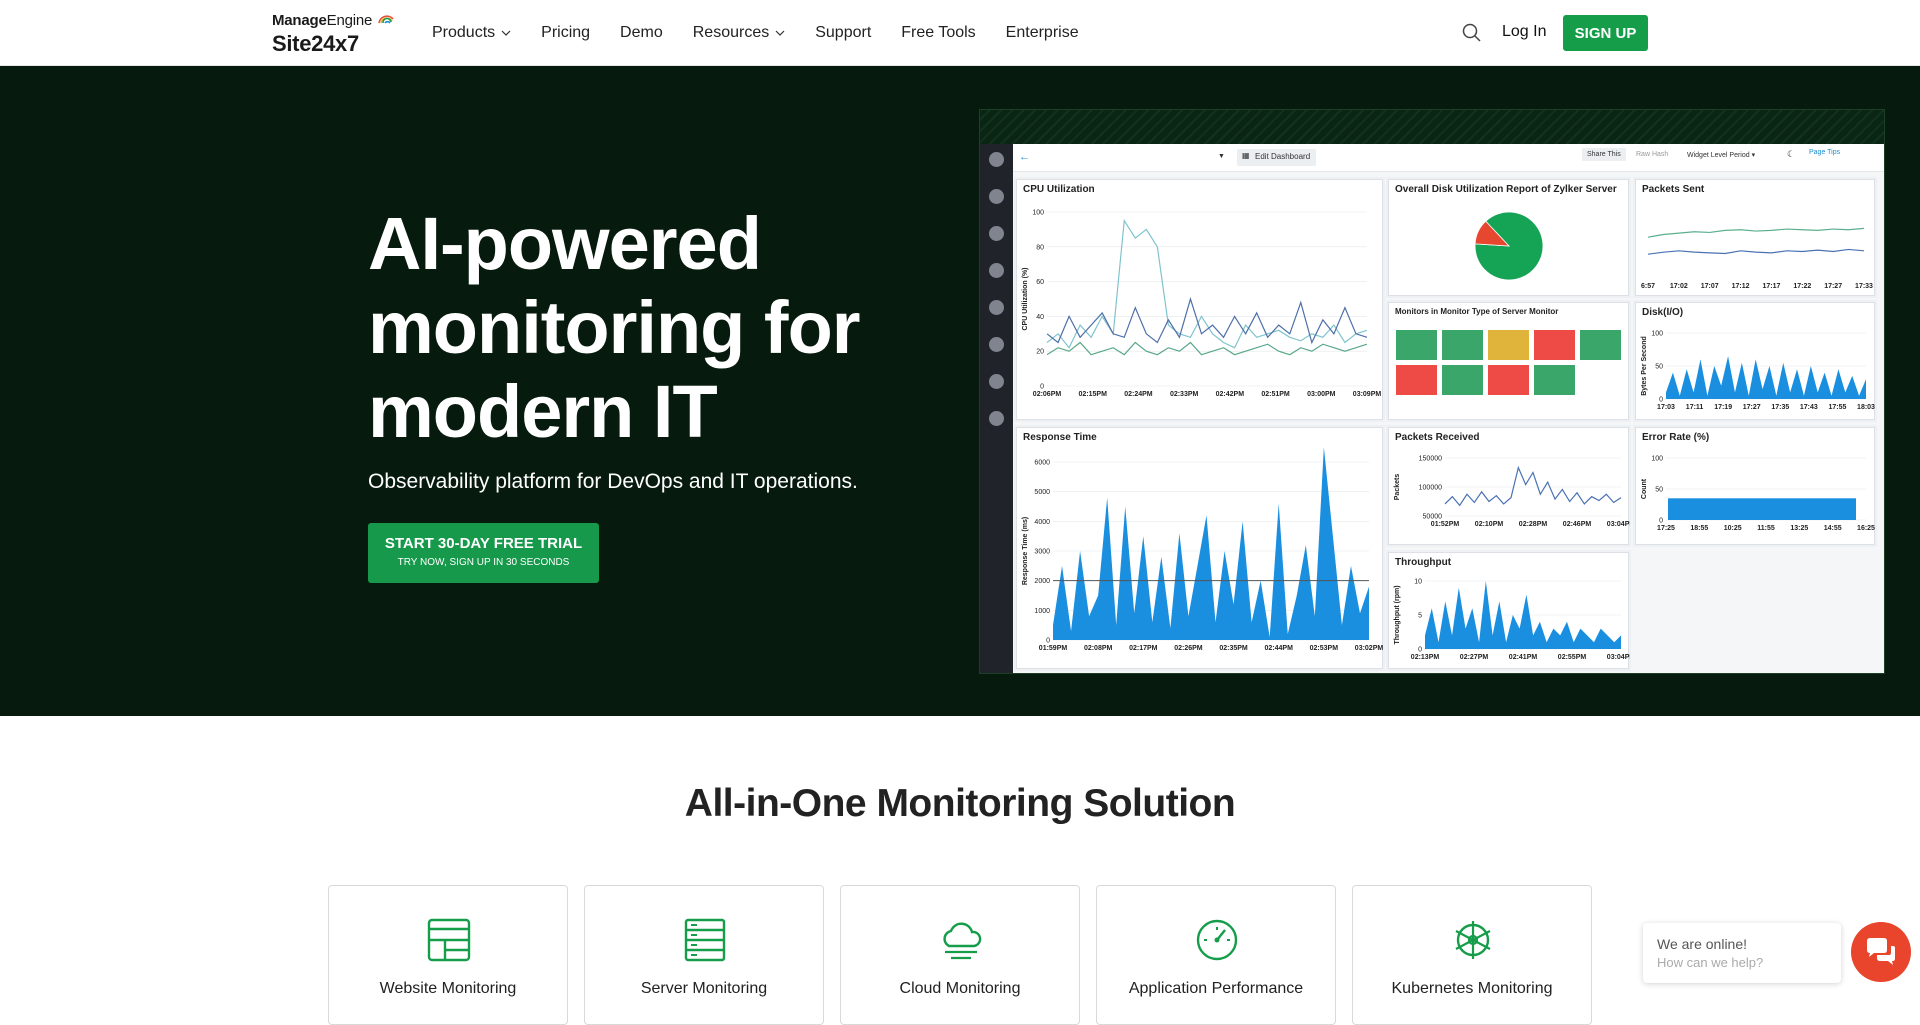 The width and height of the screenshot is (1920, 1025). I want to click on menu-enterprise: Enterprise, so click(1042, 33).